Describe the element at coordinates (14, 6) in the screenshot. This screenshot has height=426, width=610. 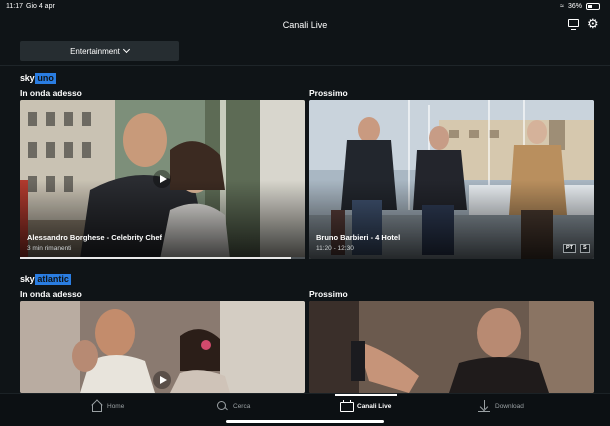
I see `status-time: 11:17` at that location.